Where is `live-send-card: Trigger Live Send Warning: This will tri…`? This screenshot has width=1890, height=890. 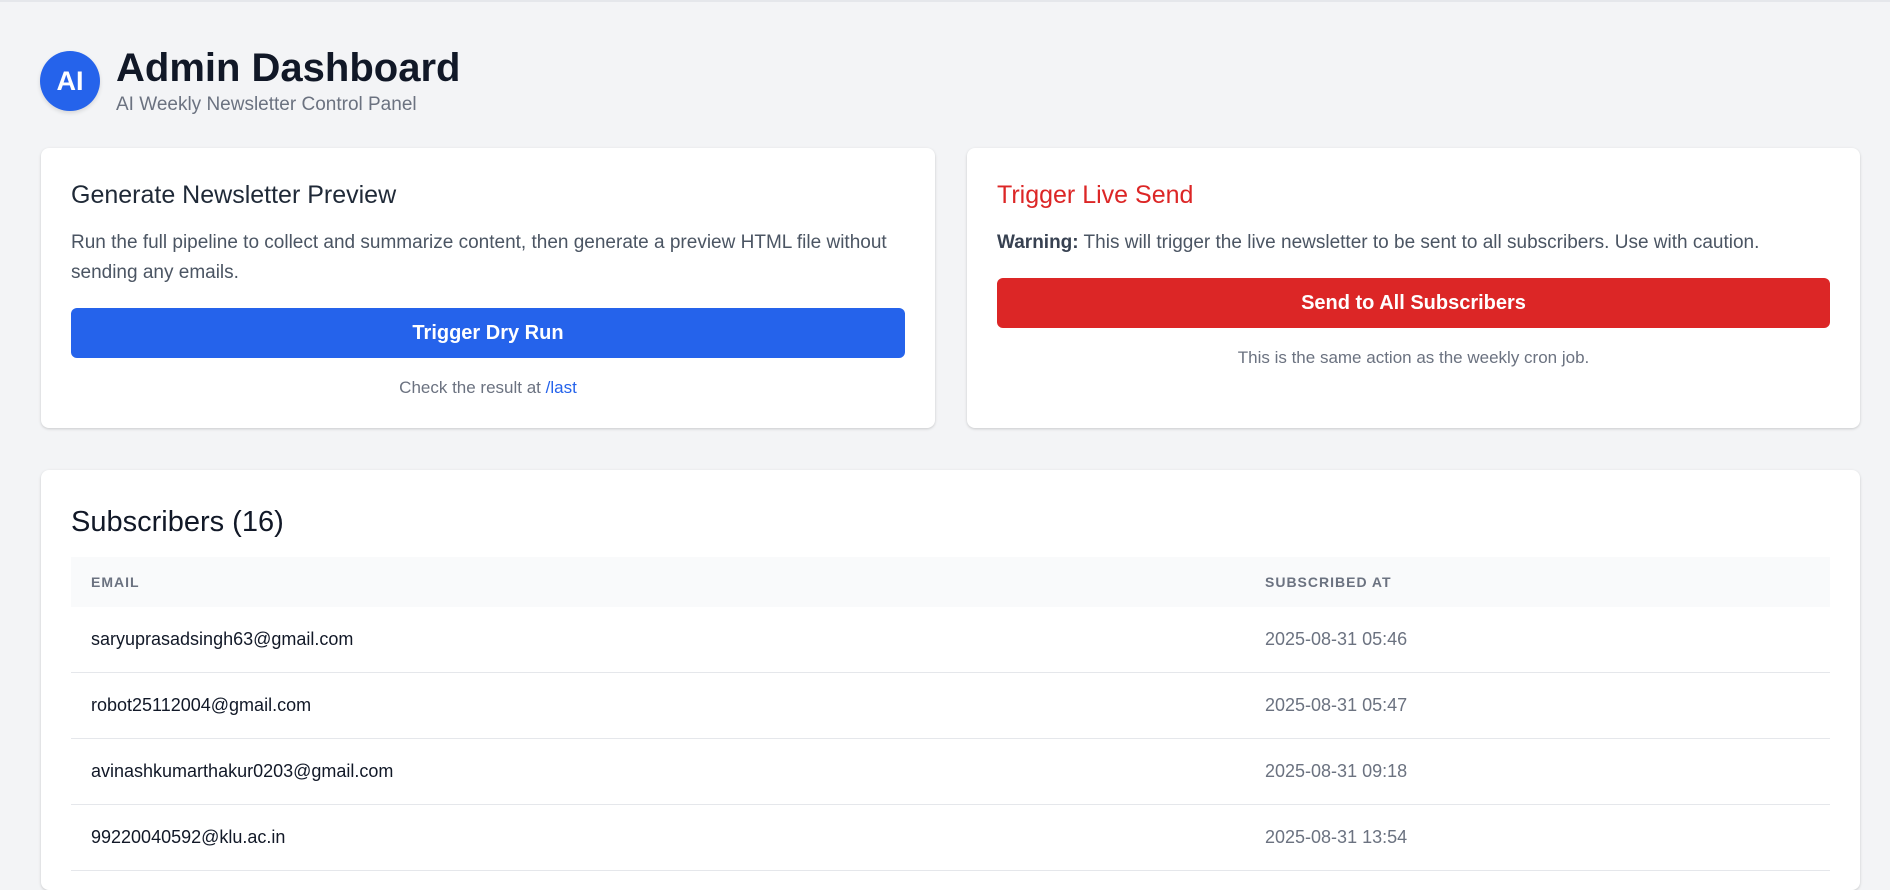
live-send-card: Trigger Live Send Warning: This will tri… is located at coordinates (1413, 288).